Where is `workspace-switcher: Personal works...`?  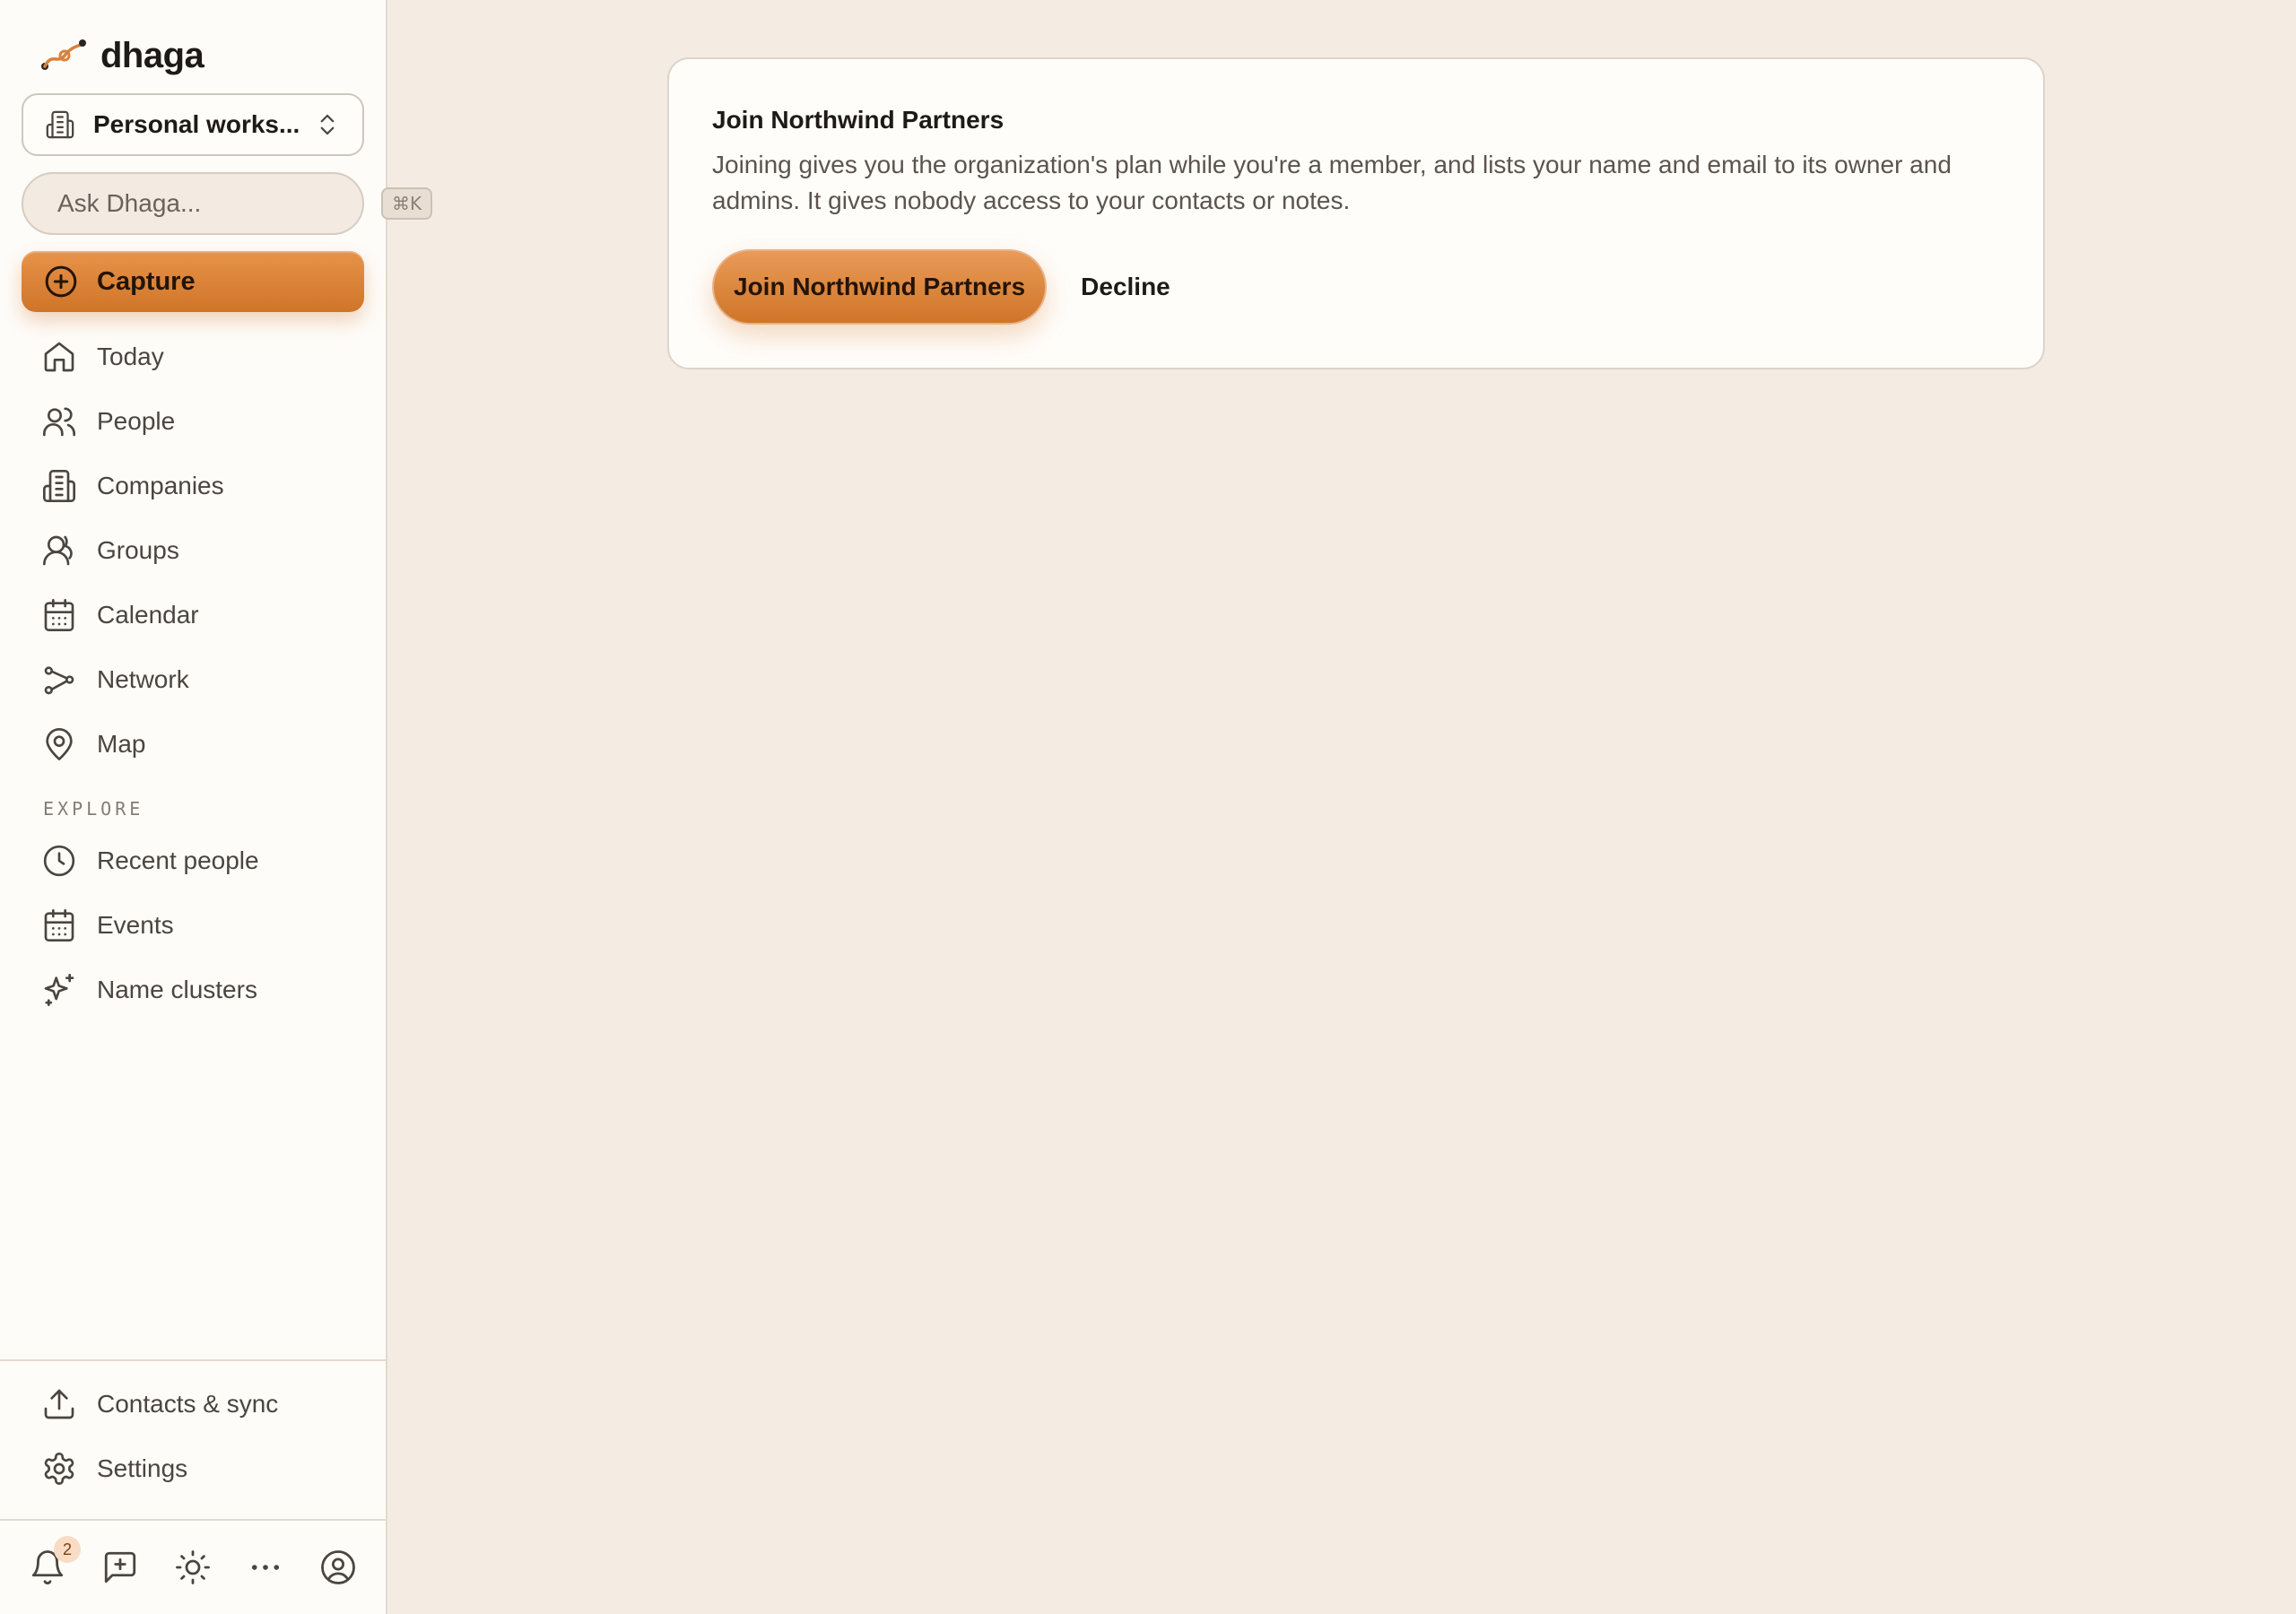
workspace-switcher: Personal works... is located at coordinates (193, 124).